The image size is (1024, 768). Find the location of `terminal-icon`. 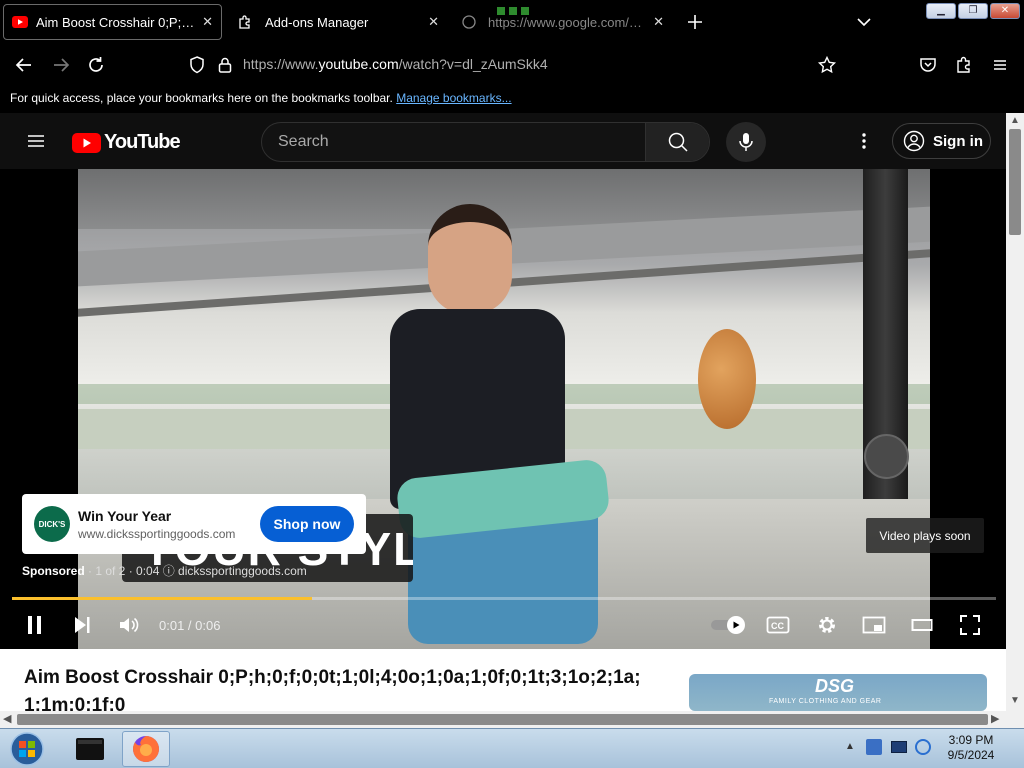

terminal-icon is located at coordinates (90, 749).